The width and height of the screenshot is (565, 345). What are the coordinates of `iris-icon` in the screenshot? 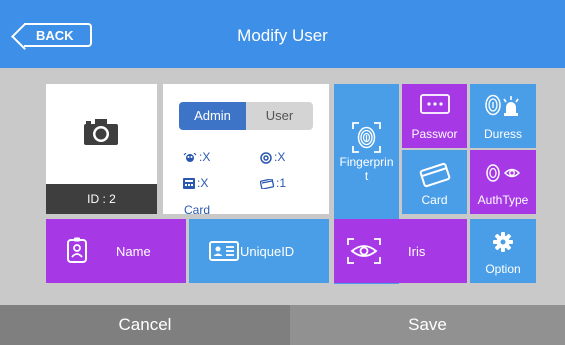 It's located at (364, 251).